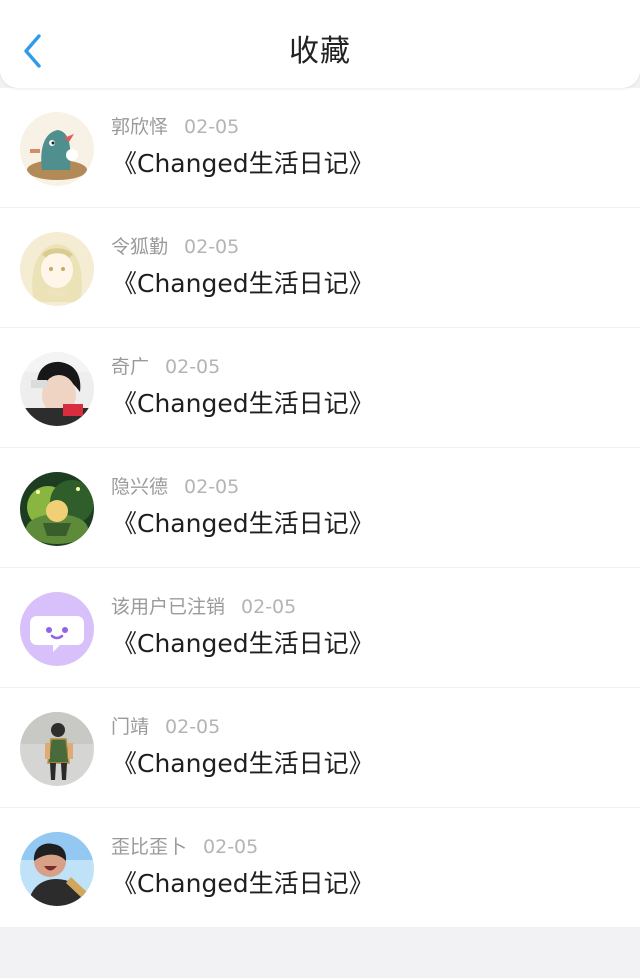  I want to click on man-shouting-avatar, so click(57, 869).